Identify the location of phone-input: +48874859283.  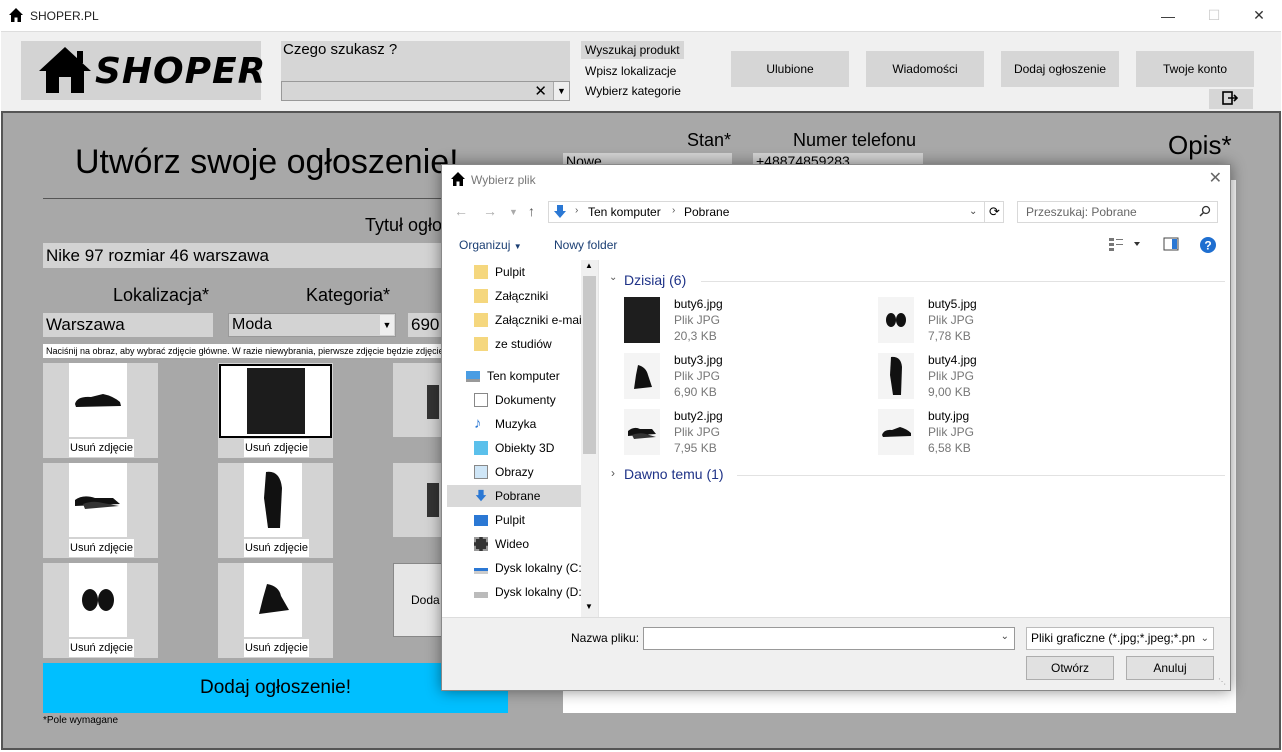
(838, 158).